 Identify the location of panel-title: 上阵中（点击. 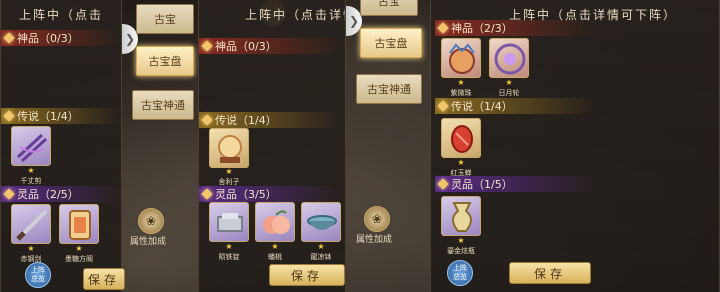
(61, 15).